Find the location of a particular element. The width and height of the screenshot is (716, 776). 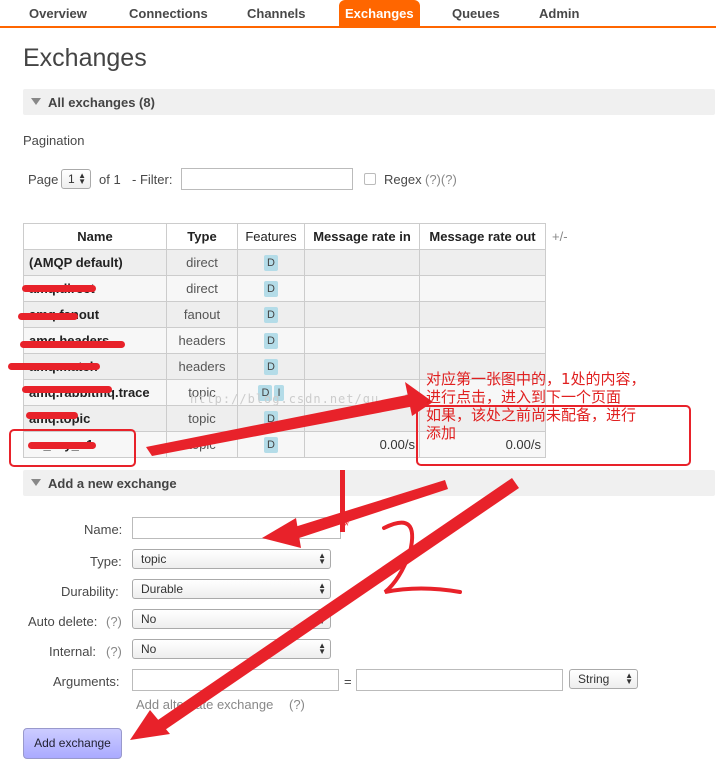

internal-help-link: (?) is located at coordinates (114, 651).